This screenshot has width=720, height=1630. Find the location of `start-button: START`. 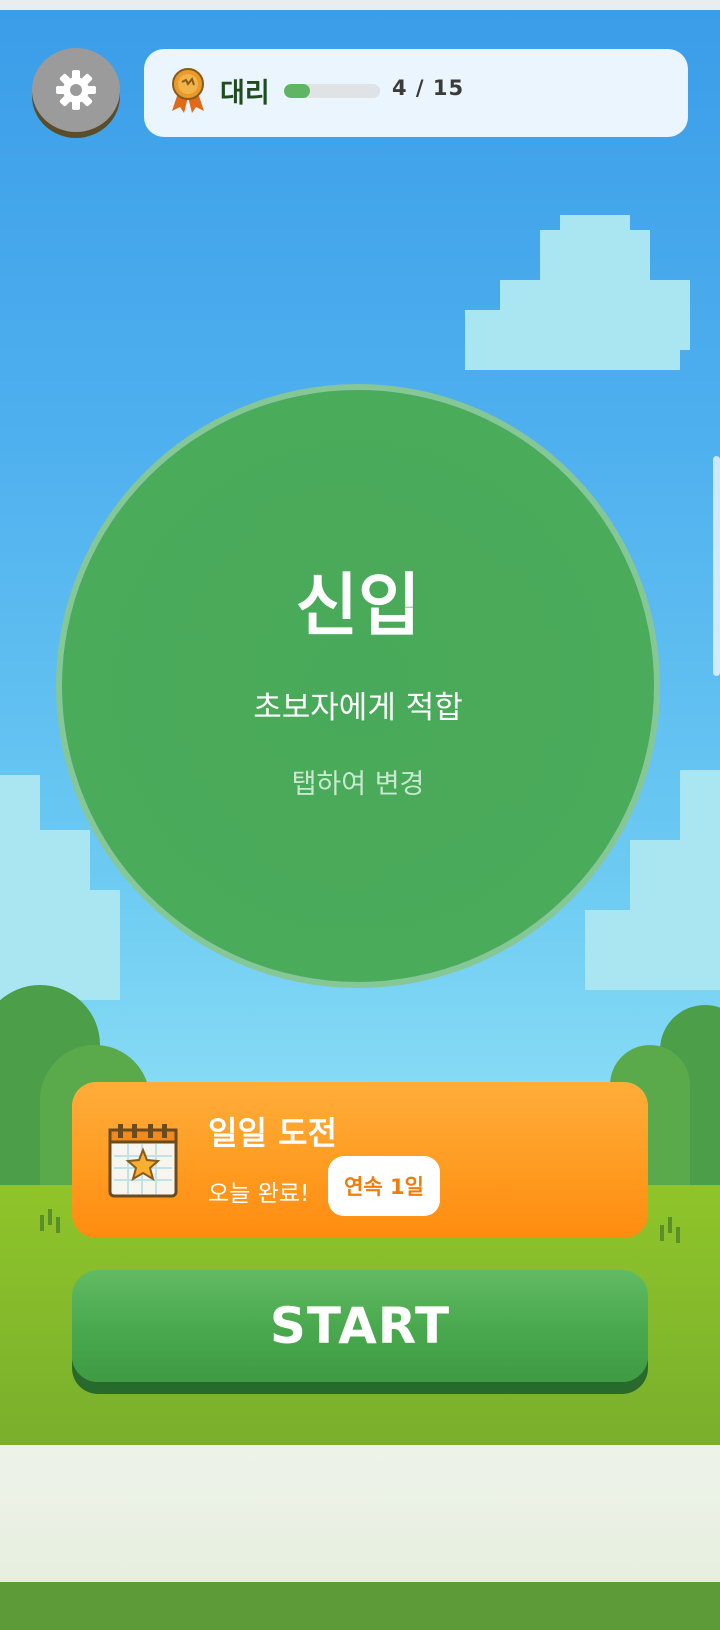

start-button: START is located at coordinates (360, 1326).